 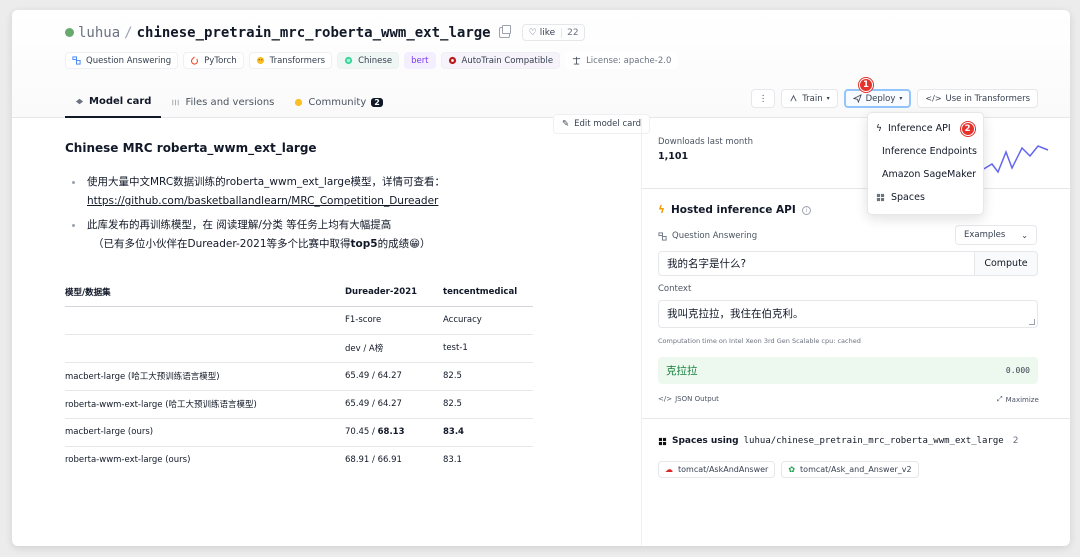 I want to click on menu-item-amazon-sagemaker: Amazon SageMaker, so click(x=925, y=174).